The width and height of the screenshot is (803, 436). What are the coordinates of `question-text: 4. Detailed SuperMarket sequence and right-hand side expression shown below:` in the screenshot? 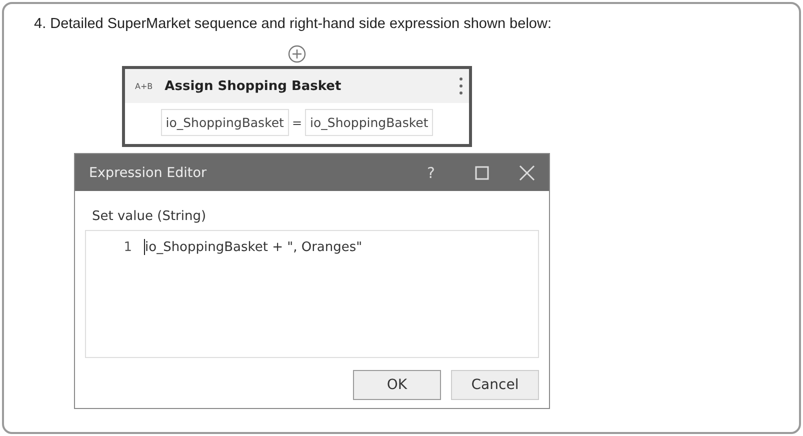 It's located at (293, 24).